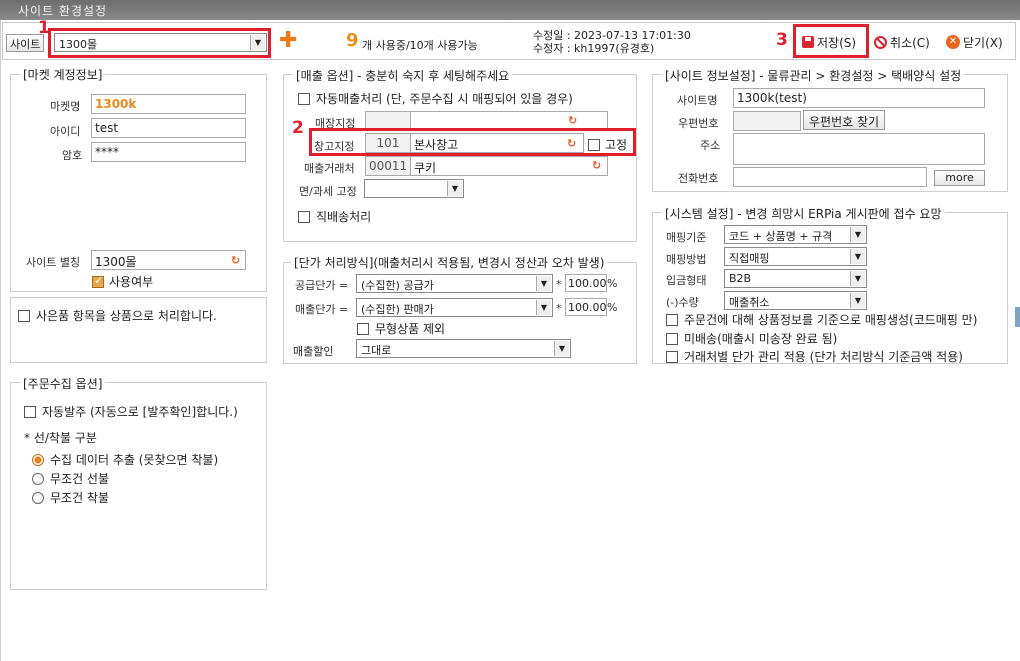 This screenshot has height=661, width=1020. I want to click on use-checkbox: 사용여부, so click(122, 281).